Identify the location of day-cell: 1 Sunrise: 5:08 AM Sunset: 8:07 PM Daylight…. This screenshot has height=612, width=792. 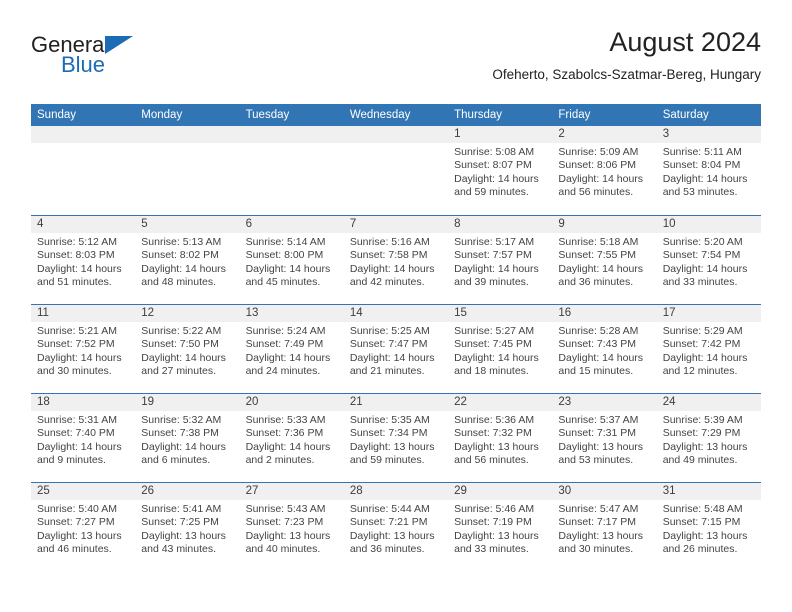
(500, 170).